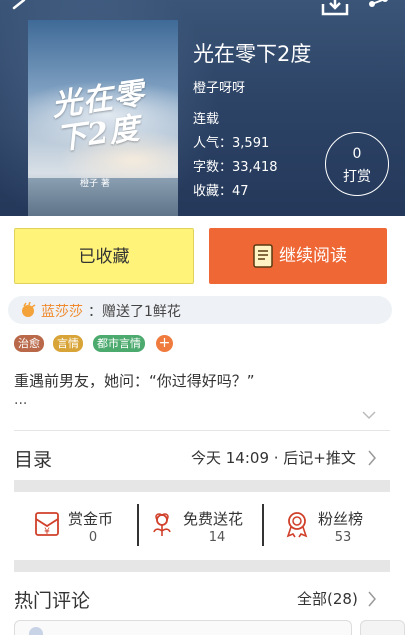 The width and height of the screenshot is (405, 635). I want to click on book-cover: 光在零下2度 橙子 著, so click(103, 118).